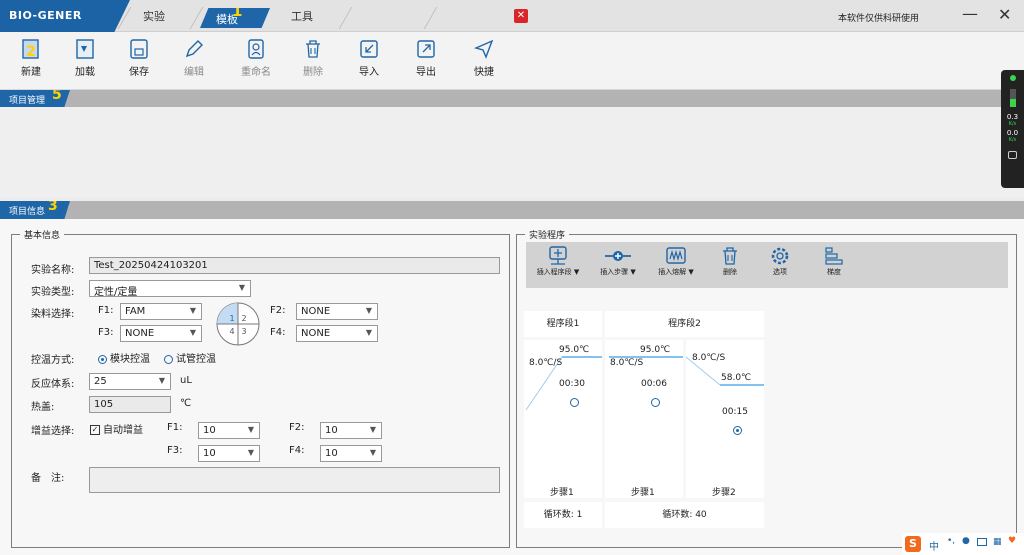  I want to click on segment-1-cycles: 循环数: 1, so click(563, 515).